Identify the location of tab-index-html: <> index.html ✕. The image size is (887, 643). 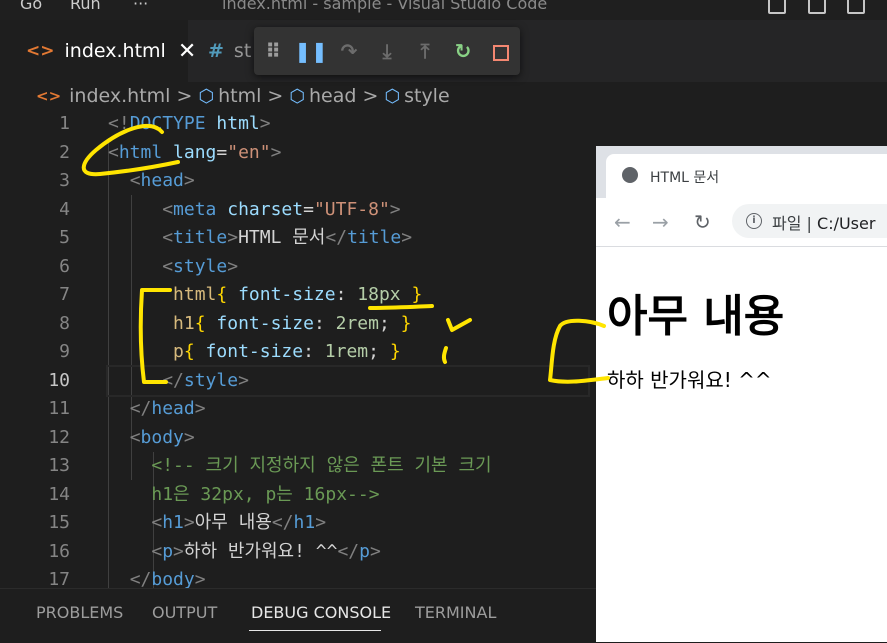
(98, 51).